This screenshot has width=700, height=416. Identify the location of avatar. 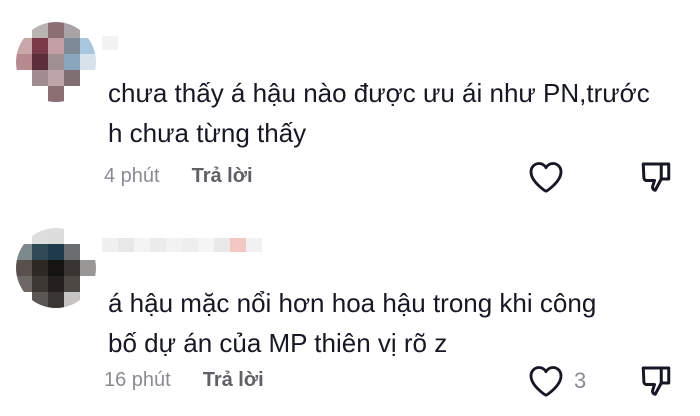
(56, 268).